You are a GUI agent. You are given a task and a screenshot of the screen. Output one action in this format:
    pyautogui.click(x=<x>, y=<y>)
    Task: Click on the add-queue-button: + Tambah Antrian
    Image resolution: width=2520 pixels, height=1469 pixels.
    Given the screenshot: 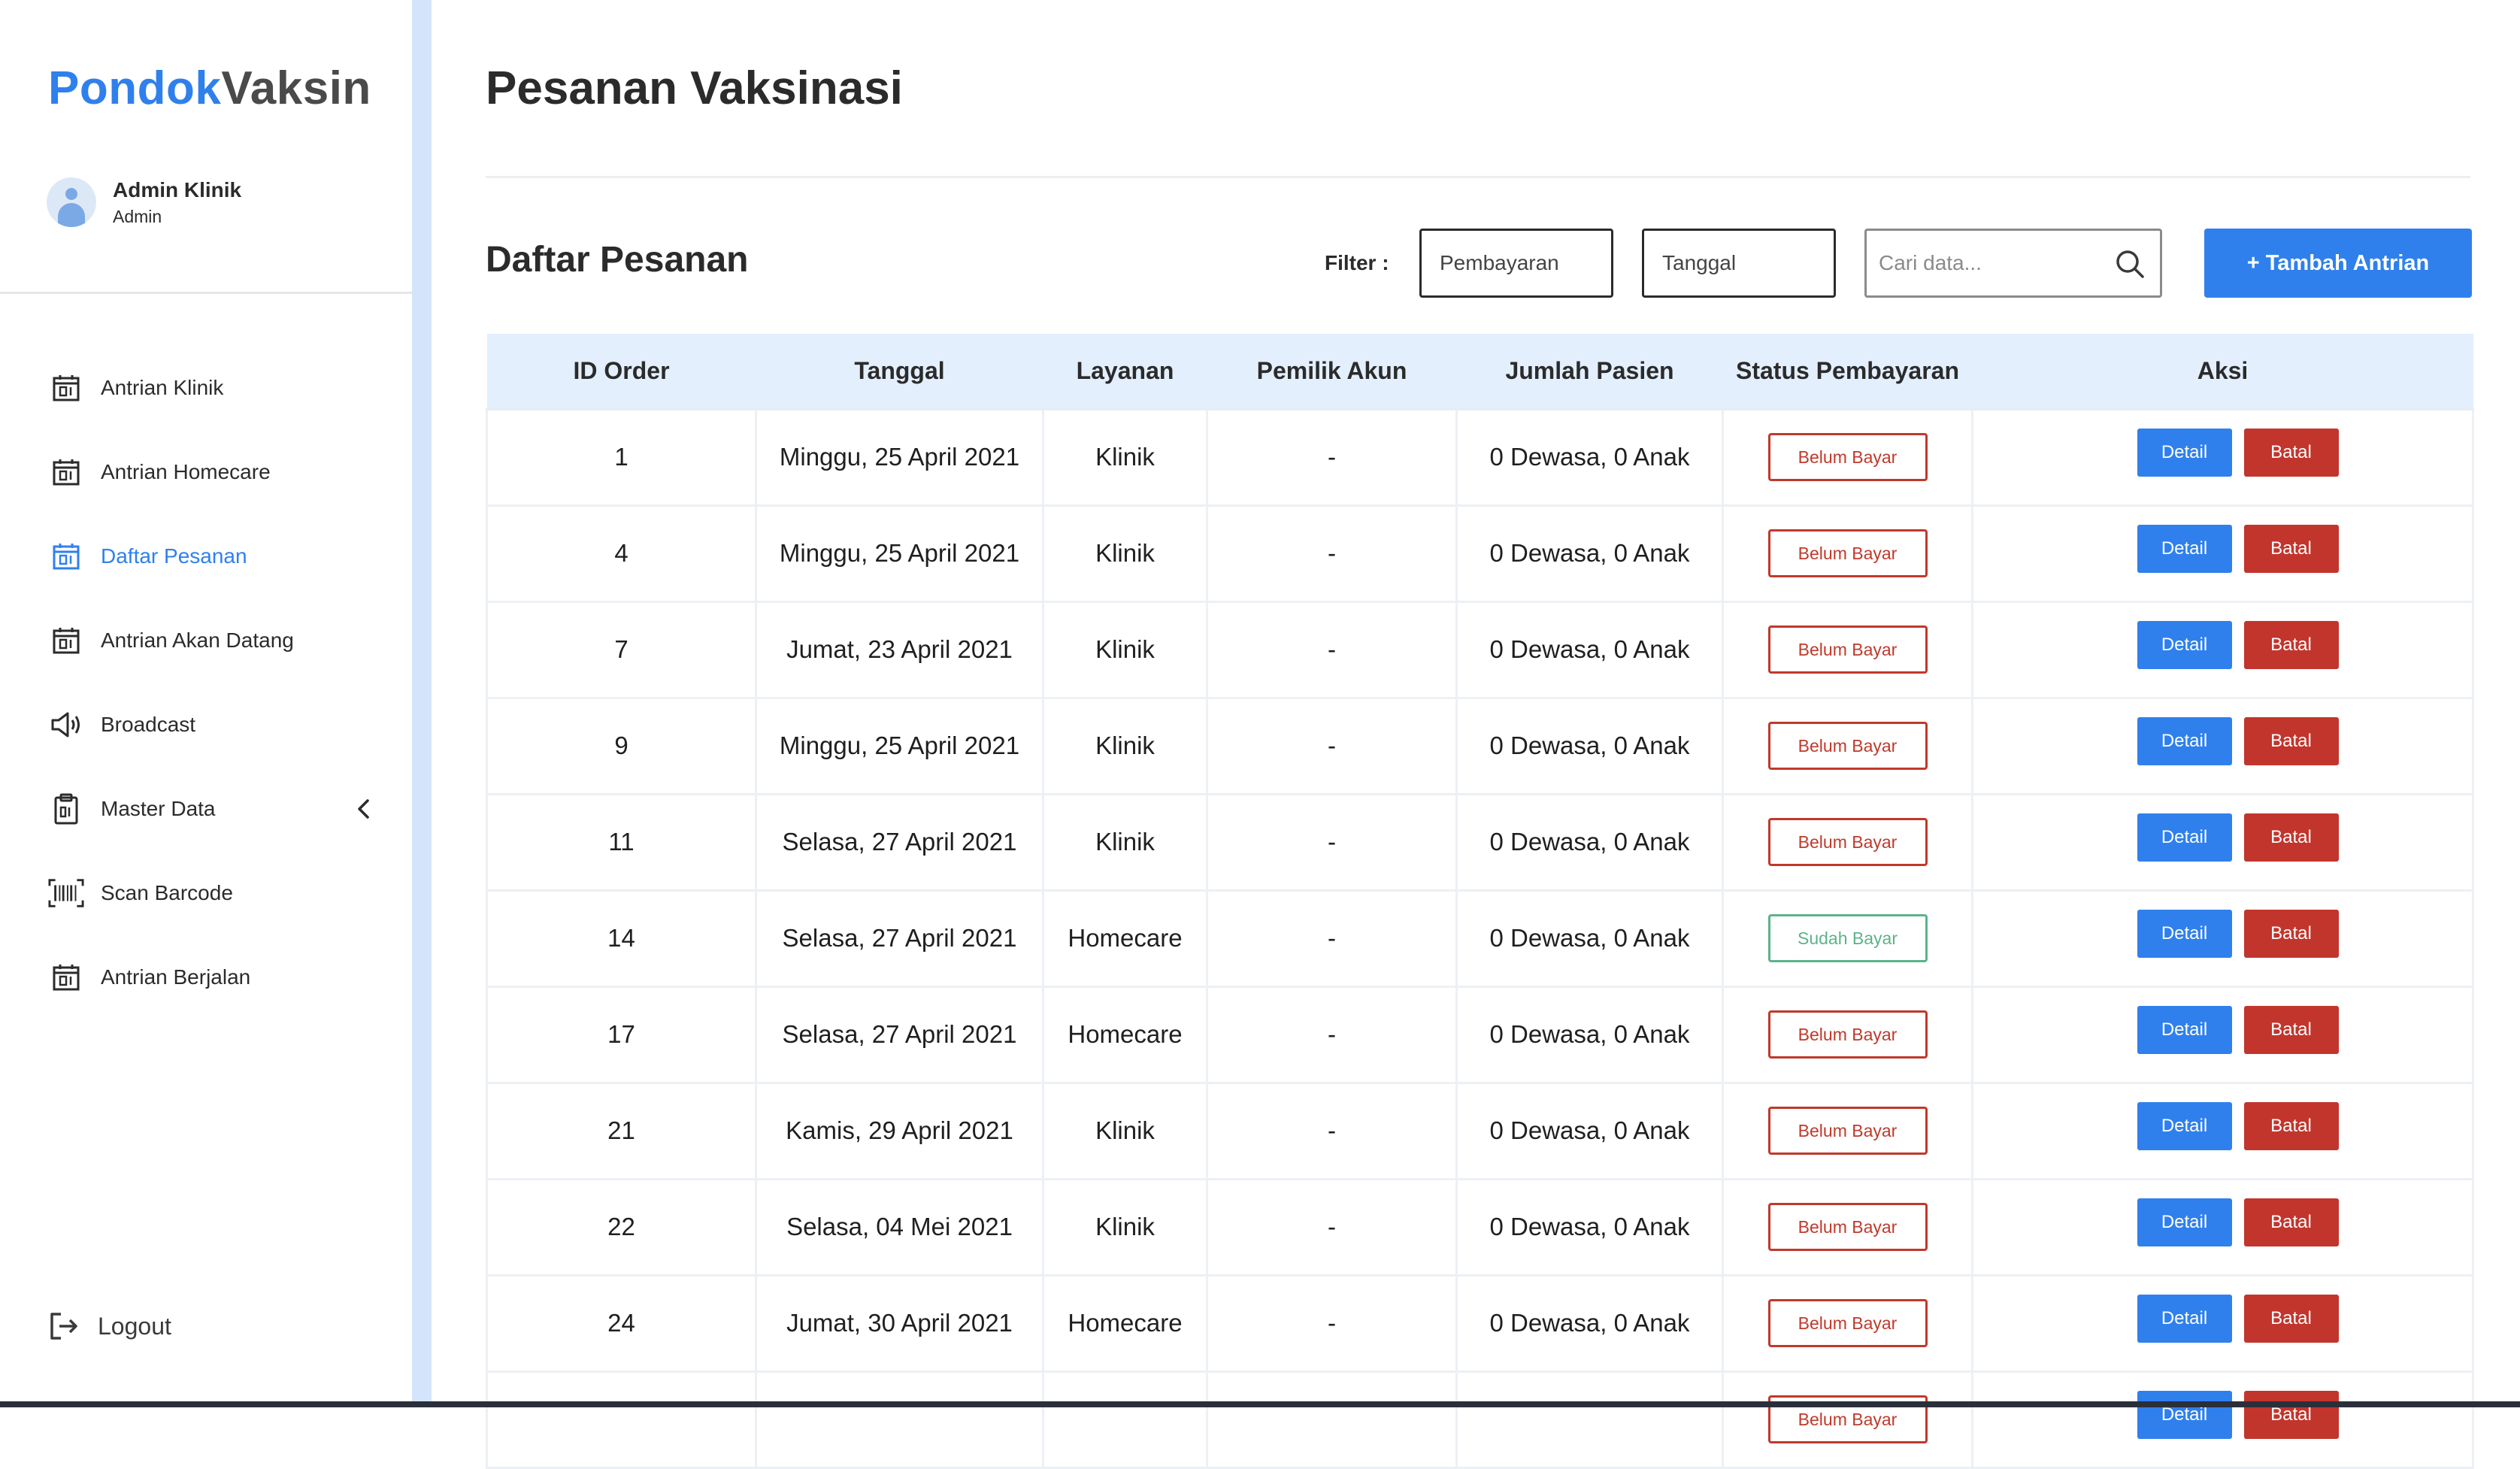 What is the action you would take?
    pyautogui.click(x=2338, y=263)
    